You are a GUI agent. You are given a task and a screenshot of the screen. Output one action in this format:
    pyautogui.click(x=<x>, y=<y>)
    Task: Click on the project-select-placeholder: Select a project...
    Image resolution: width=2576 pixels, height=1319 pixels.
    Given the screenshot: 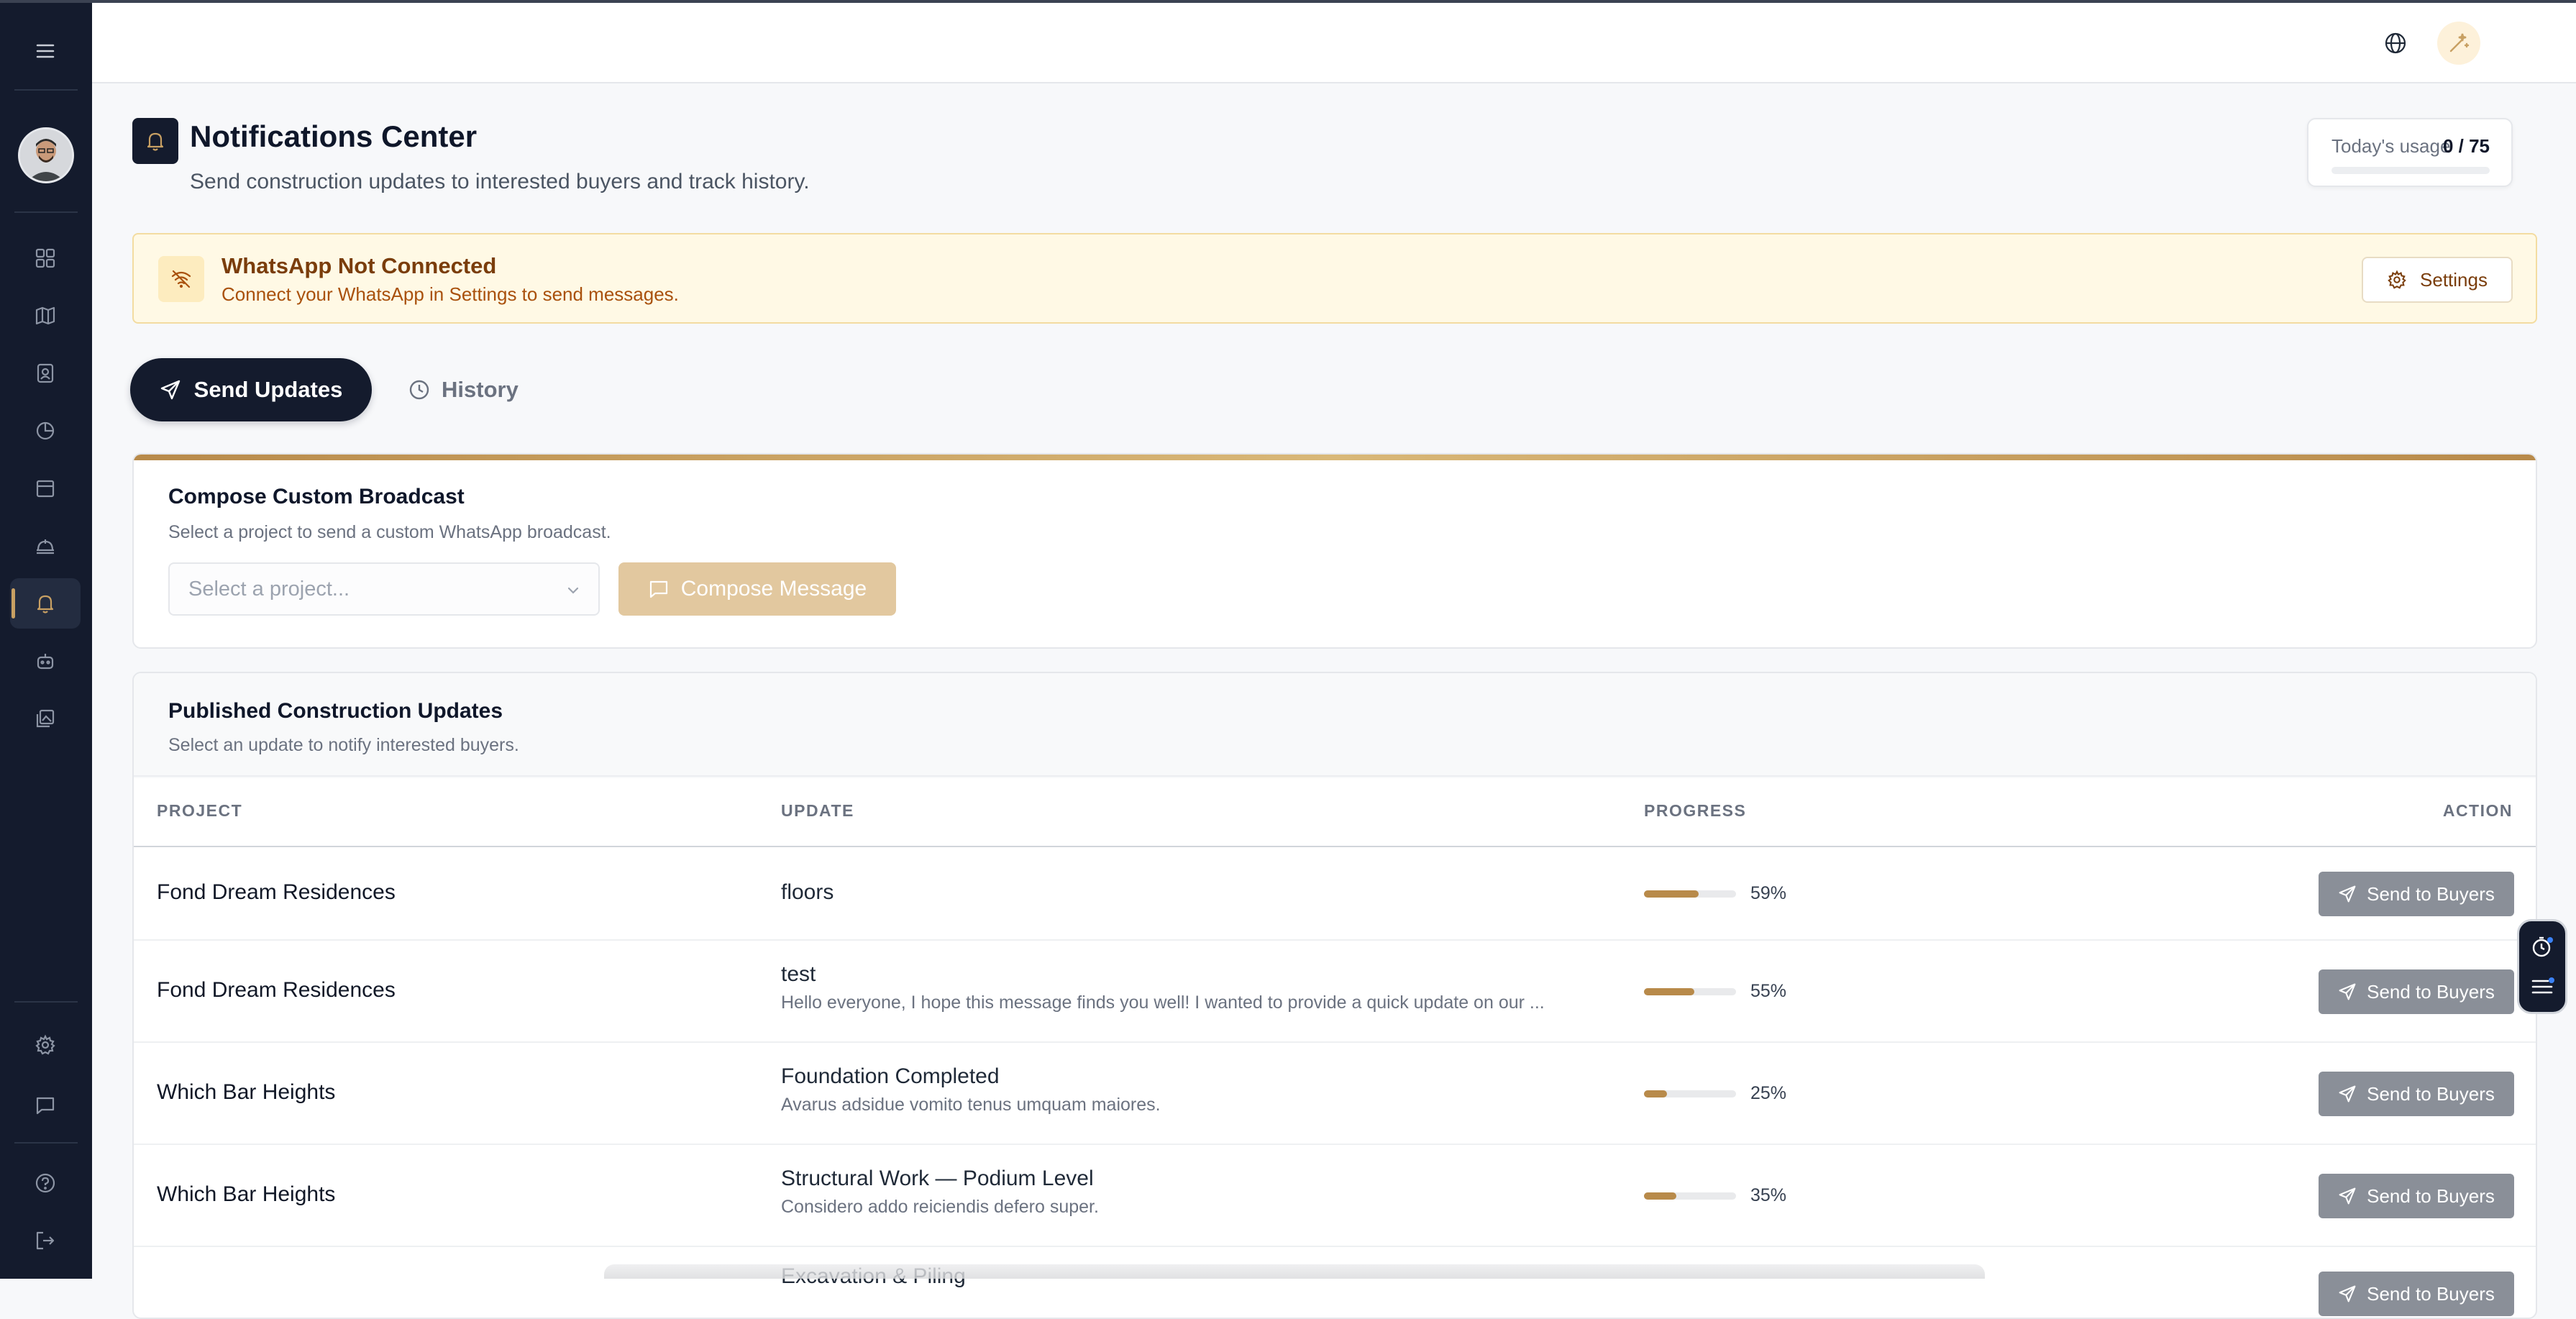 What is the action you would take?
    pyautogui.click(x=269, y=589)
    